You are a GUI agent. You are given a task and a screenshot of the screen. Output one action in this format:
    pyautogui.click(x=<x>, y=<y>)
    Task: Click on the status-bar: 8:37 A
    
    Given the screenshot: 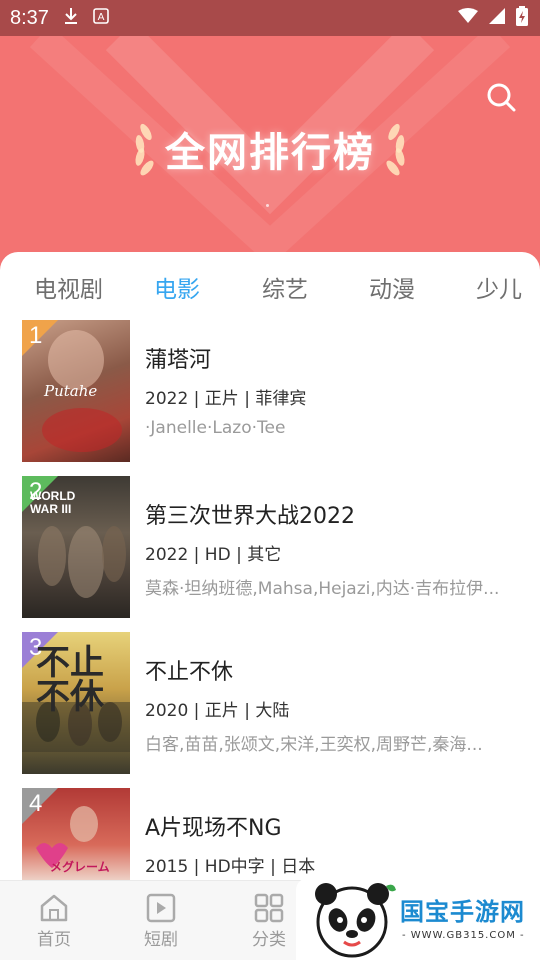 What is the action you would take?
    pyautogui.click(x=270, y=18)
    